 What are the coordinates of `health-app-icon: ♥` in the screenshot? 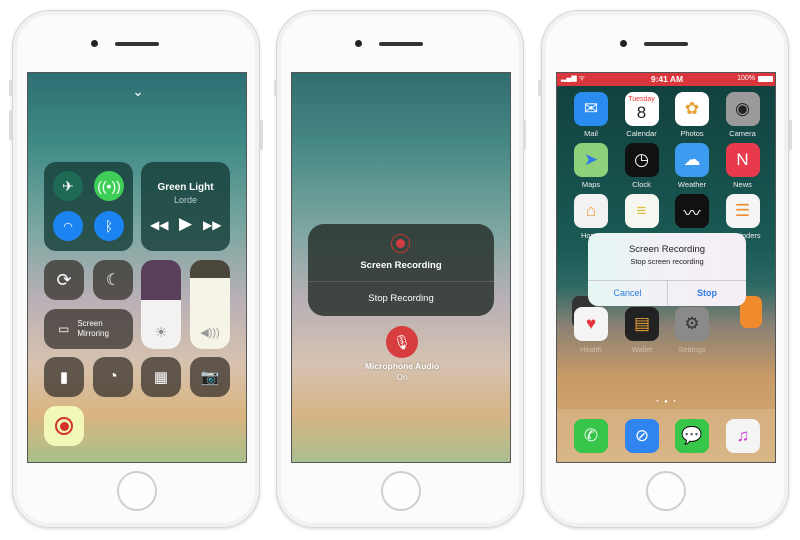 It's located at (591, 324).